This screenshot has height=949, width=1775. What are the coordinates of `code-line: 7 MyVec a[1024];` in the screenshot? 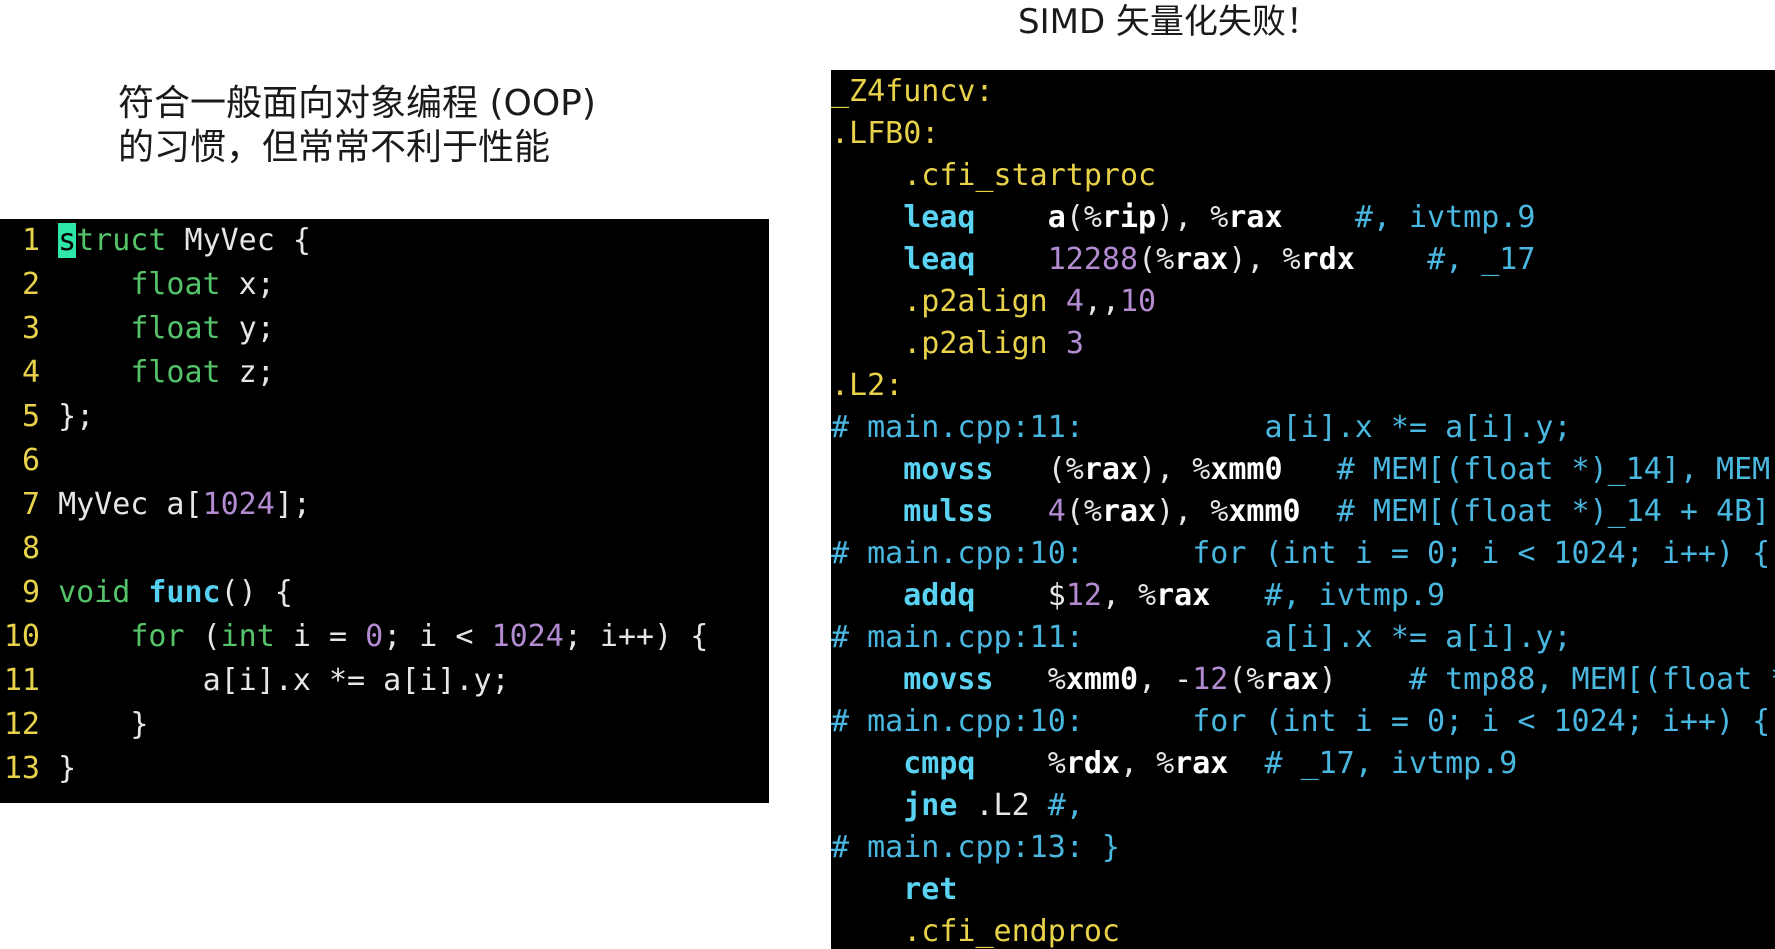 It's located at (166, 504).